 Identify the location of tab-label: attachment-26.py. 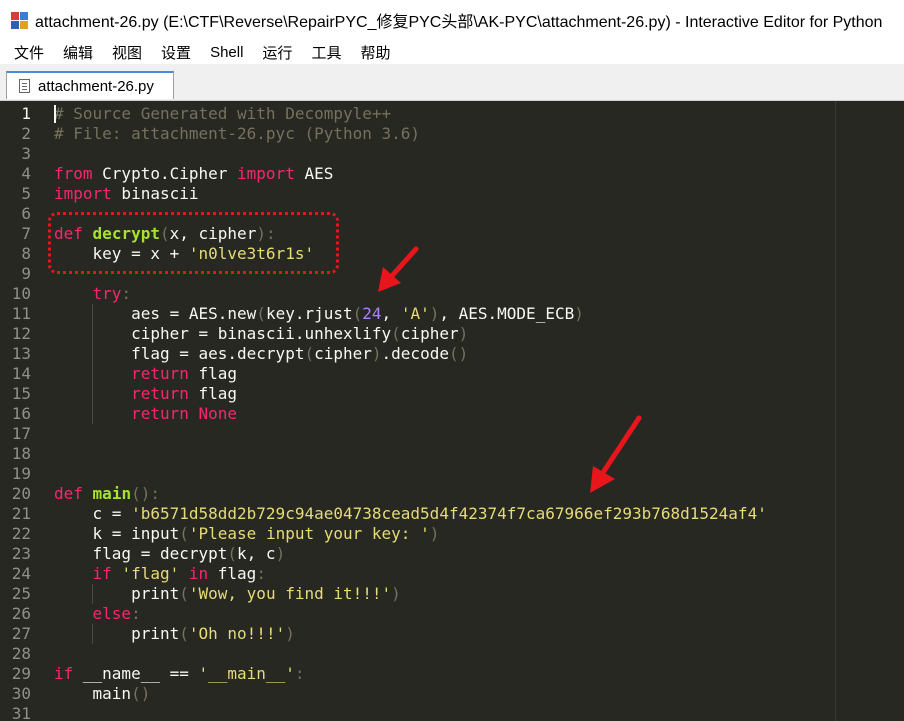
(96, 86).